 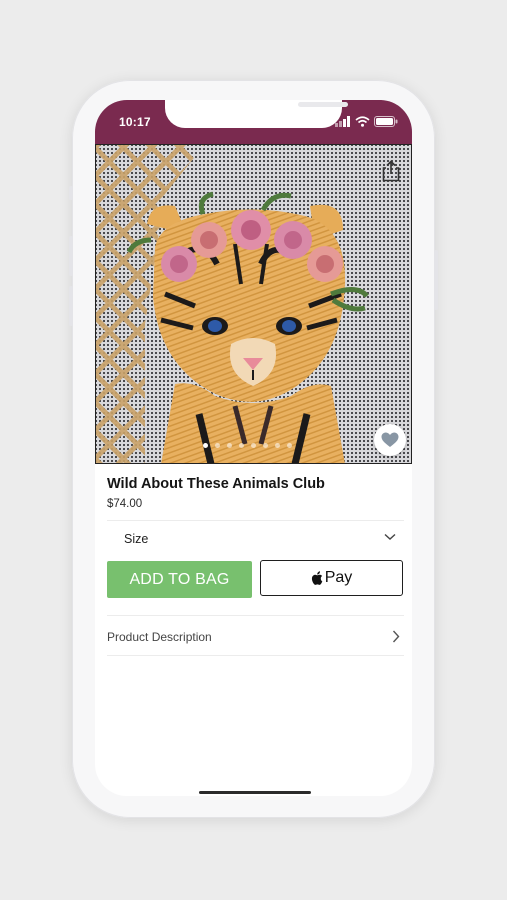 What do you see at coordinates (386, 121) in the screenshot?
I see `battery-icon` at bounding box center [386, 121].